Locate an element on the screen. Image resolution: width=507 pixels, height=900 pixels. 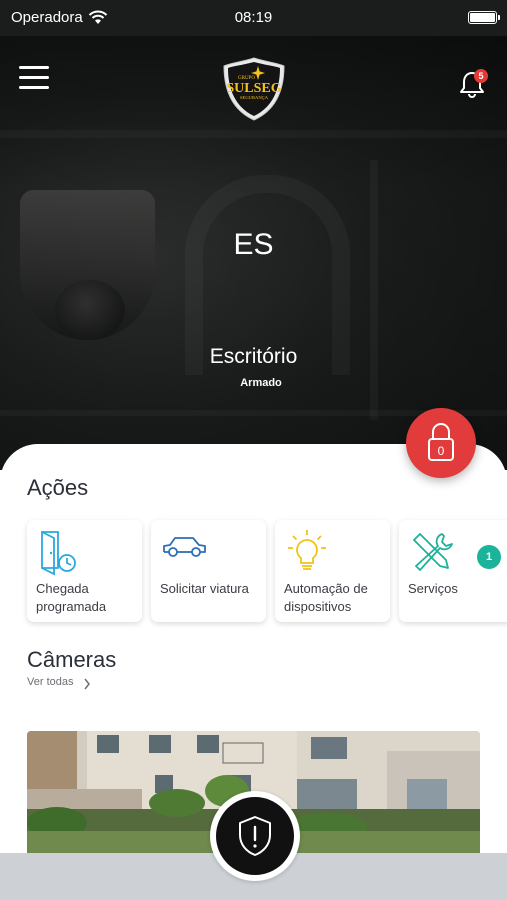
action-card-scheduled-arrival: Chegada programada is located at coordinates (84, 571).